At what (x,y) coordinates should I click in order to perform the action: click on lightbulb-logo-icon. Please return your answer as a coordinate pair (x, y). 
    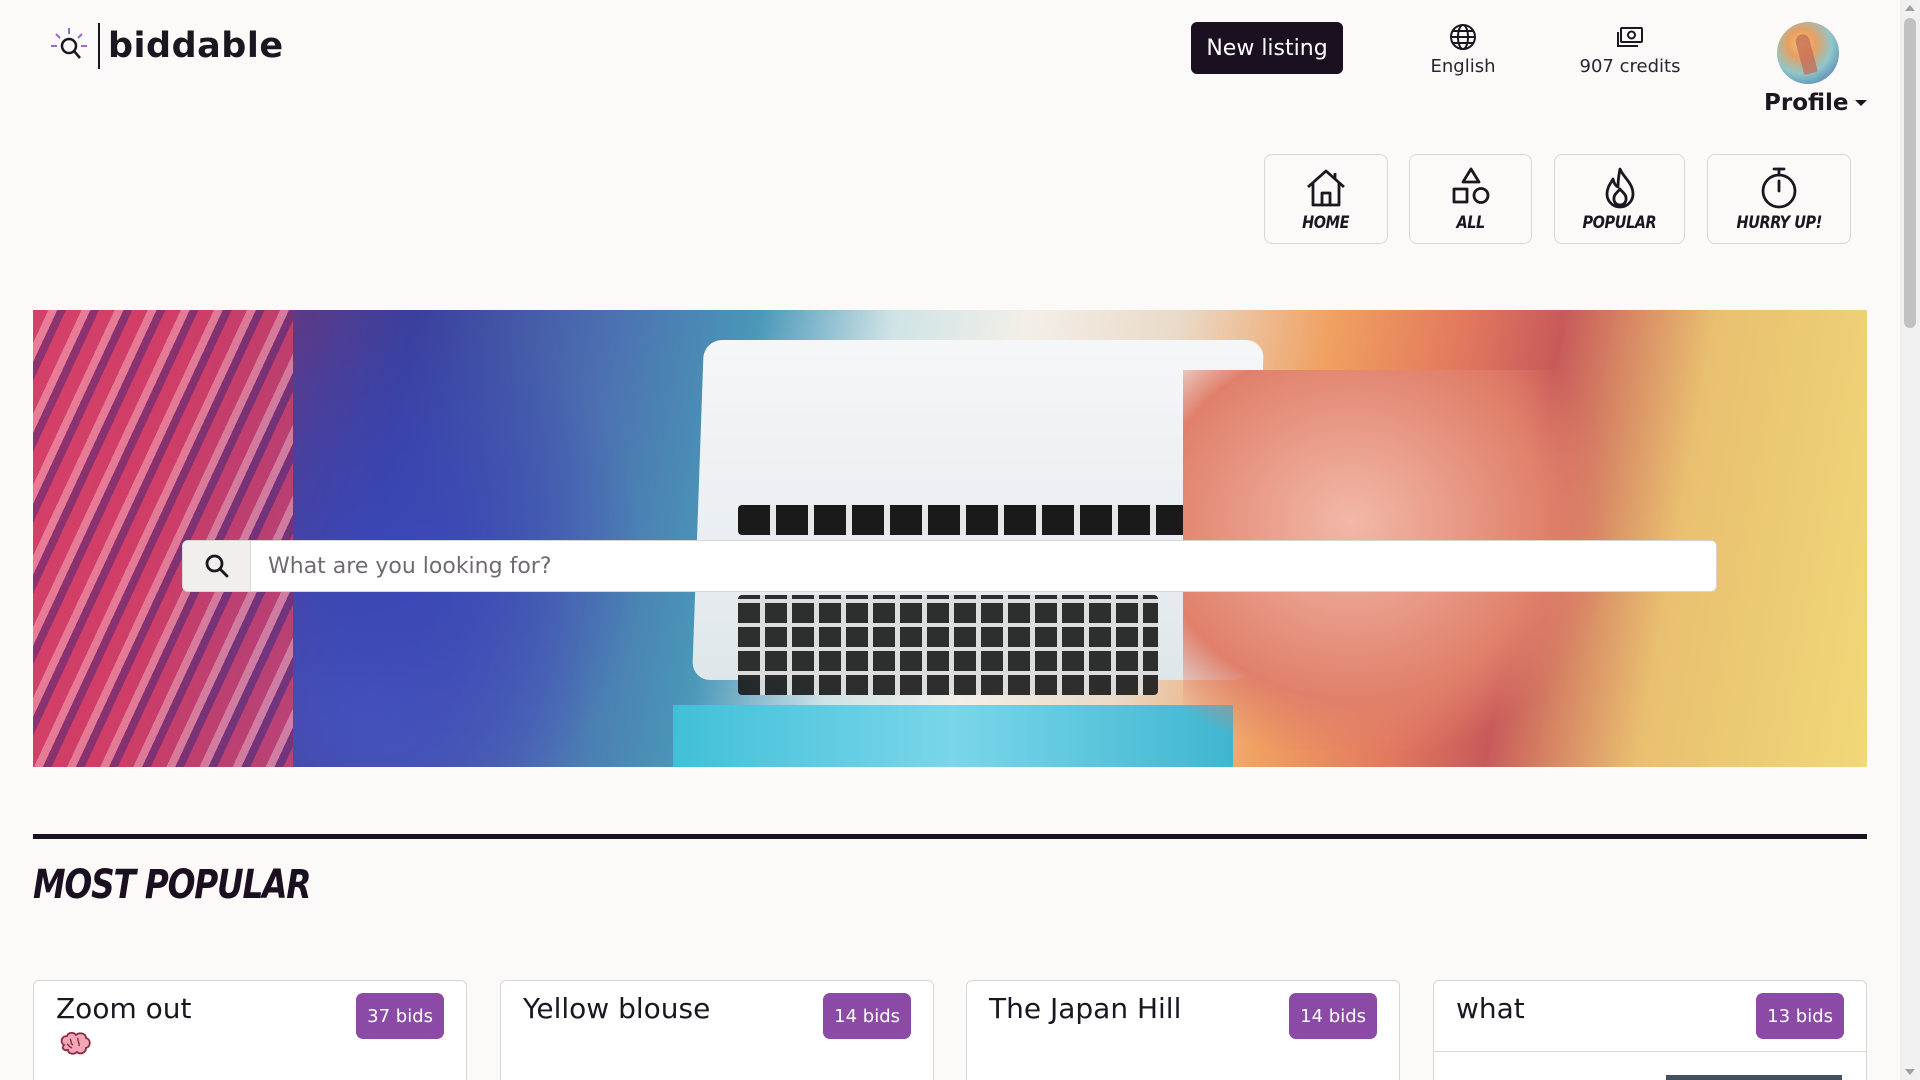
    Looking at the image, I should click on (69, 43).